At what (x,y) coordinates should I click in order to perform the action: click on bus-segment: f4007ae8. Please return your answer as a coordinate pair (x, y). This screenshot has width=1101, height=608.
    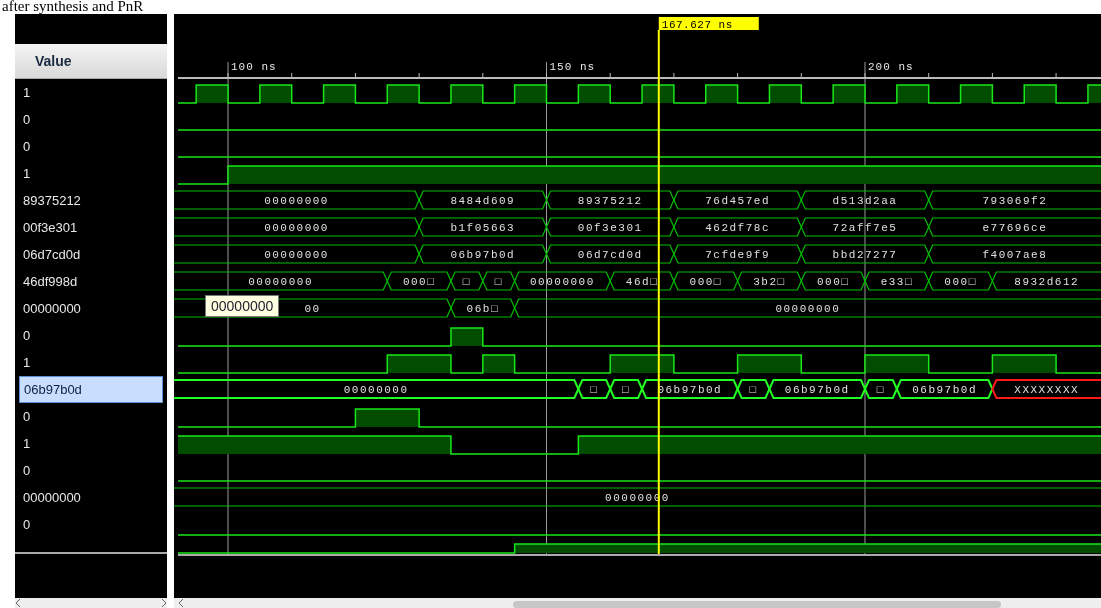
    Looking at the image, I should click on (1014, 254).